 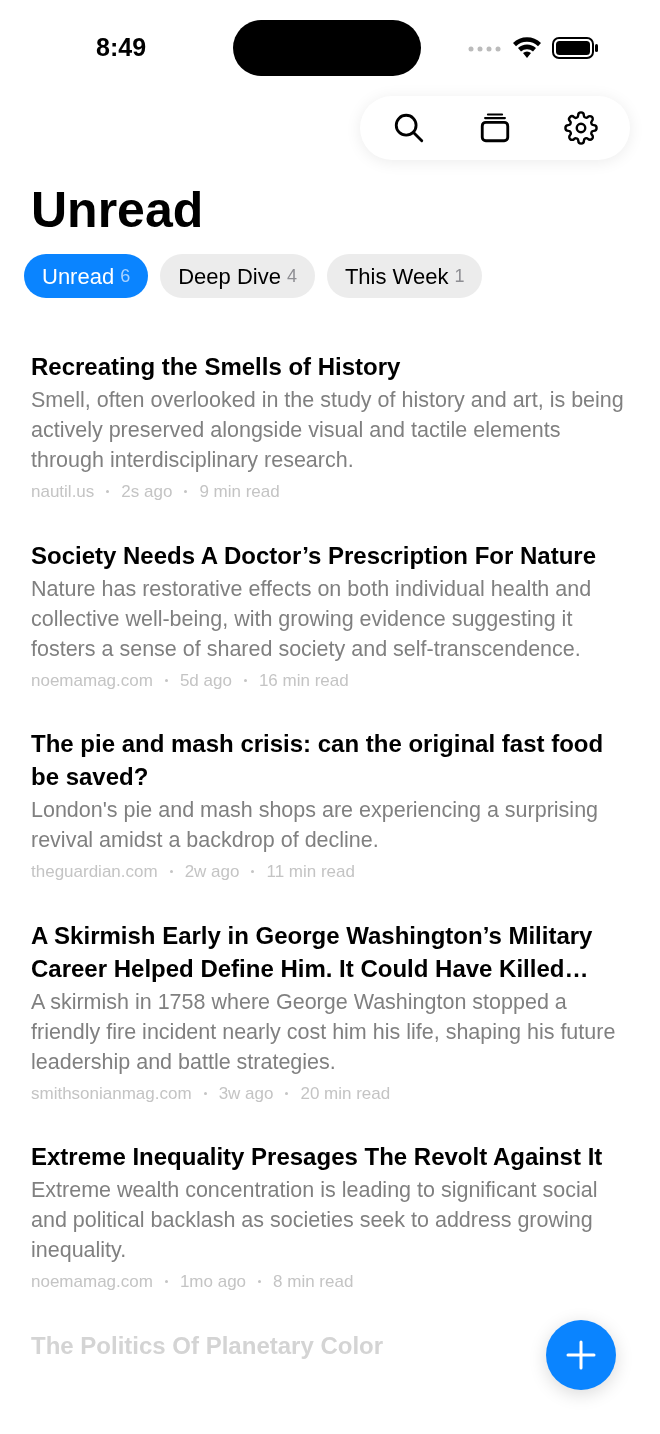 I want to click on article-age: 2w ago, so click(x=212, y=872).